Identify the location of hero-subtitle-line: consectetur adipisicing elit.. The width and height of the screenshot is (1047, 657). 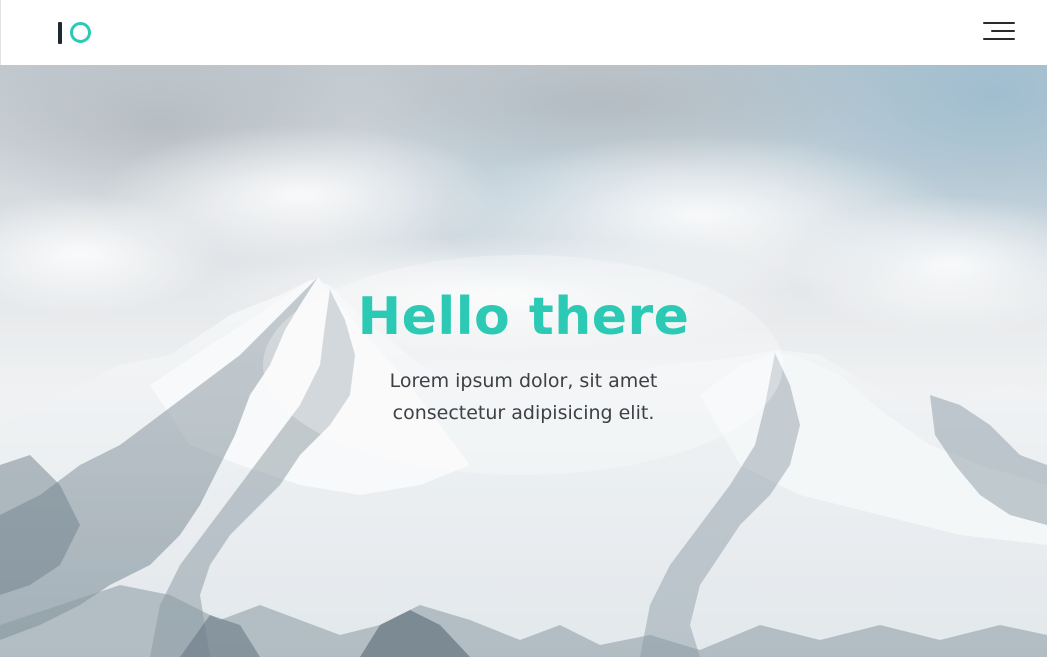
(523, 413).